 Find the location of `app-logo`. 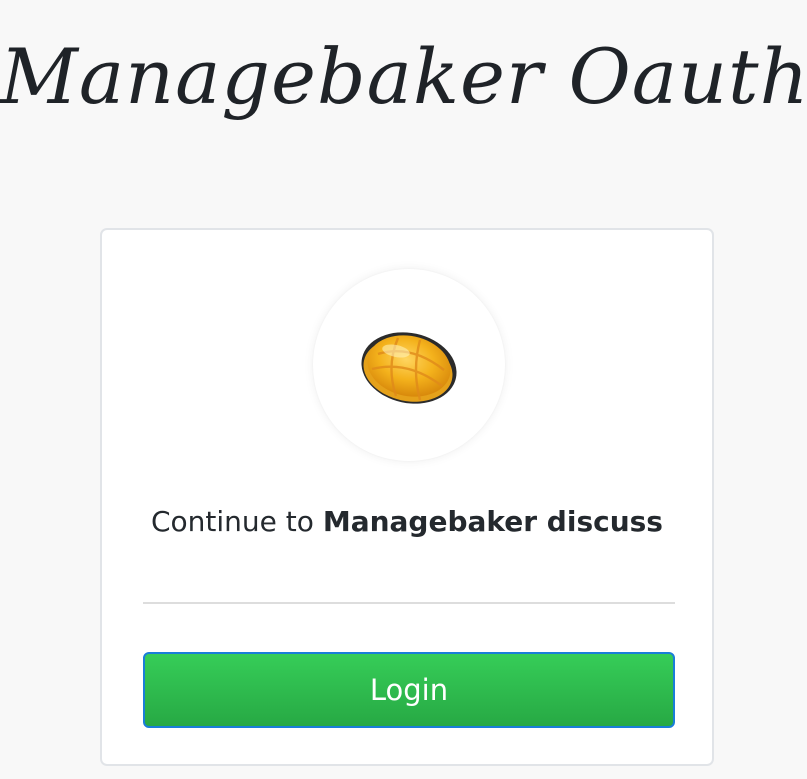

app-logo is located at coordinates (409, 365).